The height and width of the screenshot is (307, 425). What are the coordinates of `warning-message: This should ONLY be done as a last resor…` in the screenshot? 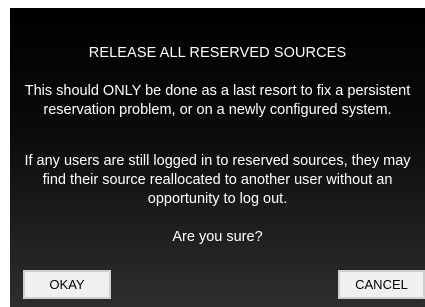 It's located at (217, 100).